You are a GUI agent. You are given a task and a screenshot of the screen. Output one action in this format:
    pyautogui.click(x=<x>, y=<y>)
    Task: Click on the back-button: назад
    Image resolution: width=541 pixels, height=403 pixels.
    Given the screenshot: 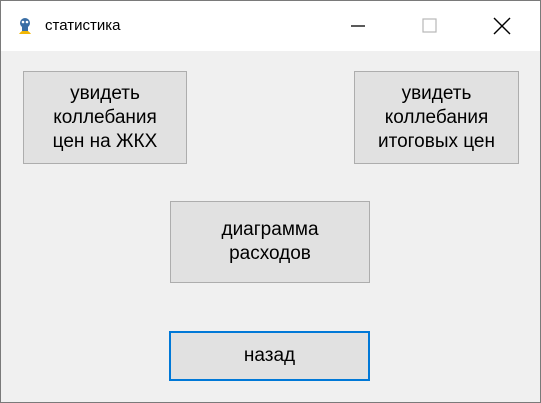 What is the action you would take?
    pyautogui.click(x=269, y=356)
    